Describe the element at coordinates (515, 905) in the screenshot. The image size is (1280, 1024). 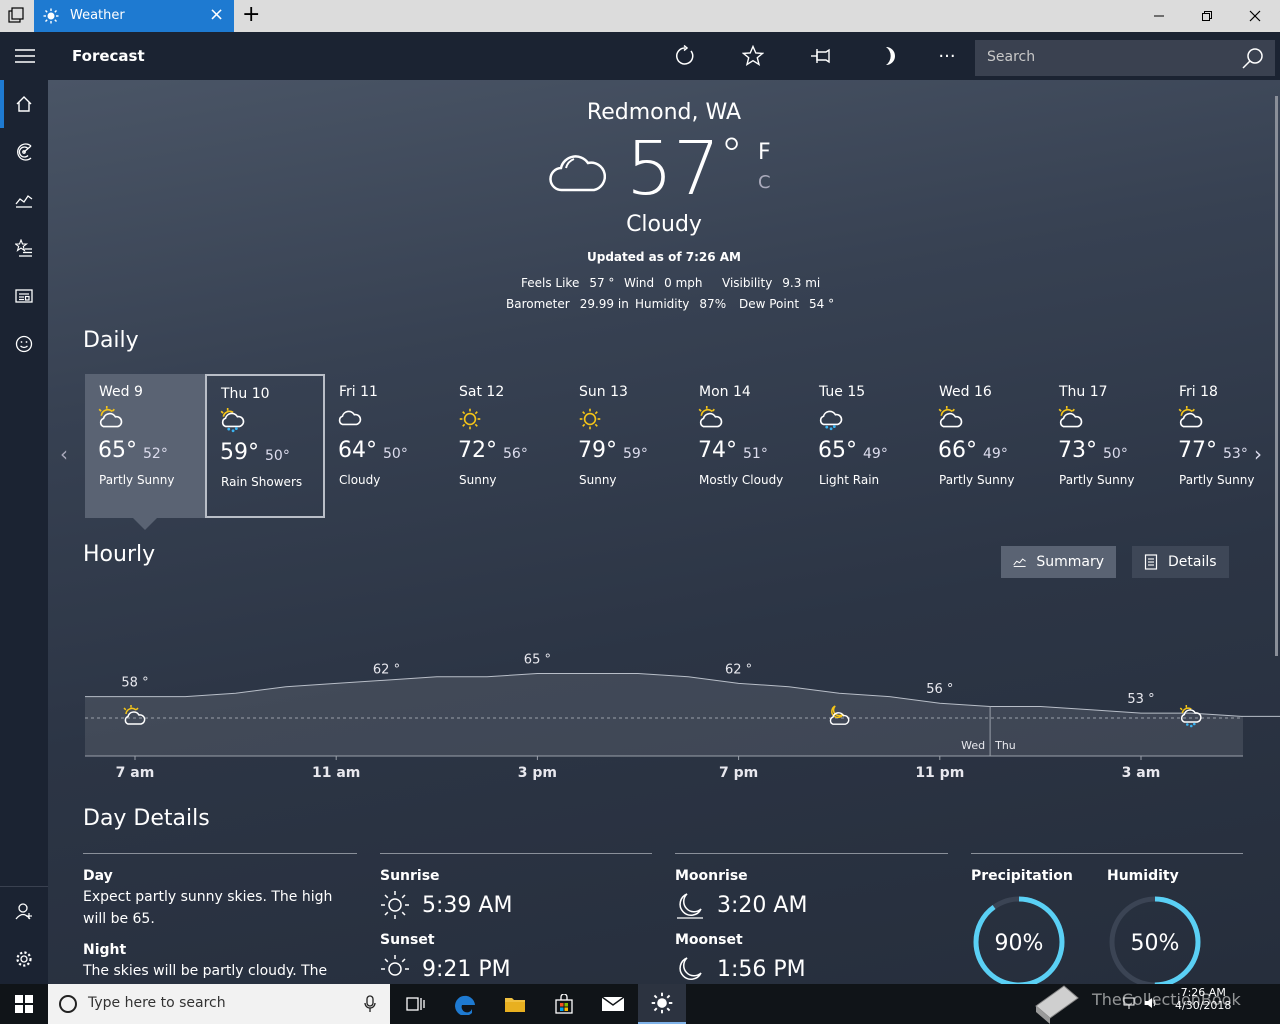
I see `sunrise-row: 5:39 AM` at that location.